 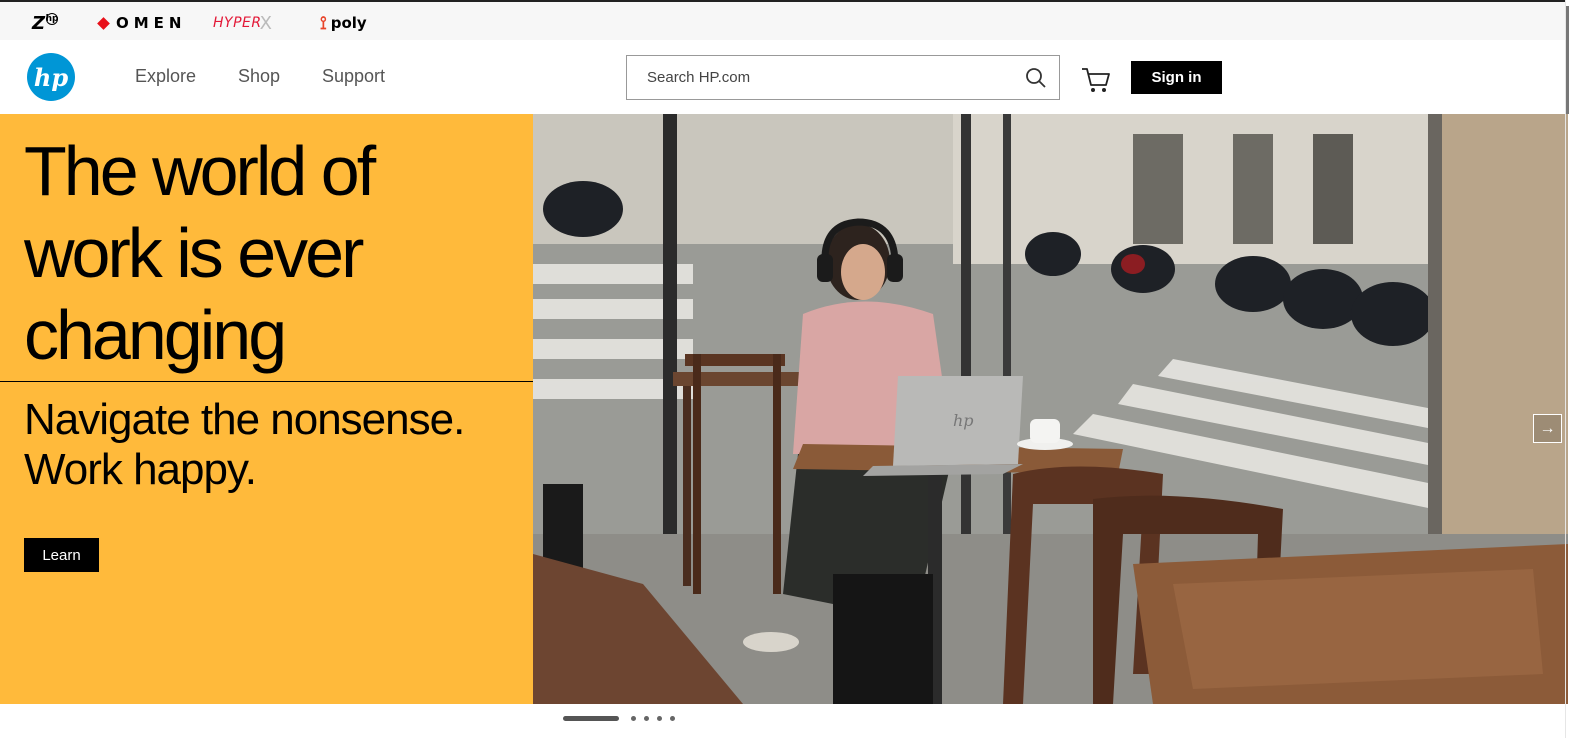 I want to click on hero-subhead-line-2: Work happy., so click(x=140, y=469).